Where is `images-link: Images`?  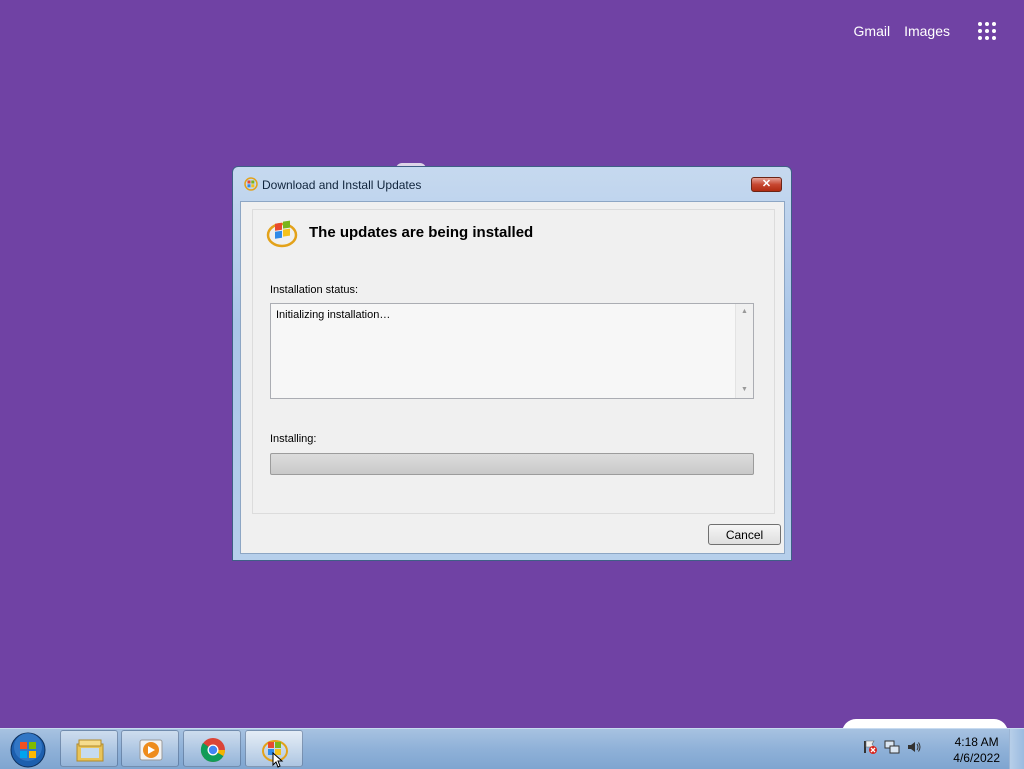 images-link: Images is located at coordinates (927, 31).